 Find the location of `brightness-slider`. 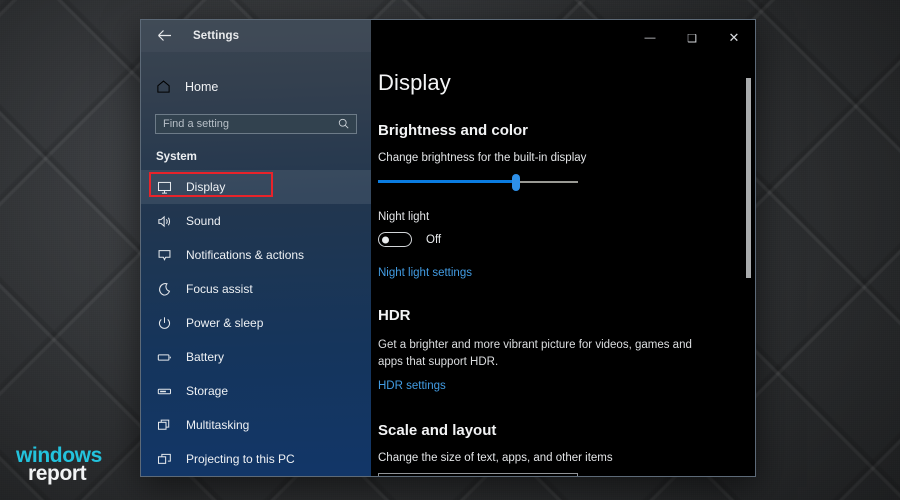

brightness-slider is located at coordinates (478, 182).